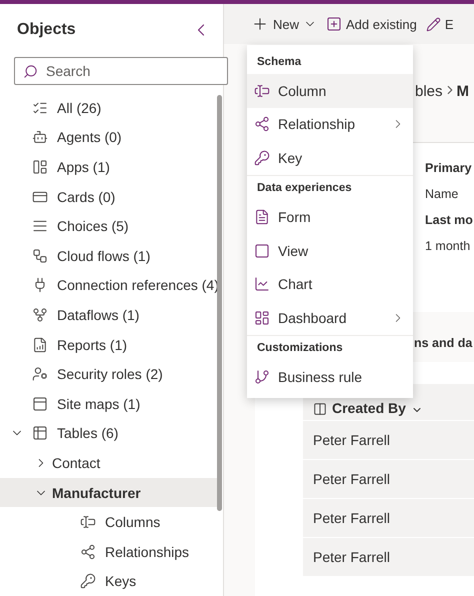 The width and height of the screenshot is (474, 596). Describe the element at coordinates (108, 374) in the screenshot. I see `tree-item: Security roles (2)` at that location.